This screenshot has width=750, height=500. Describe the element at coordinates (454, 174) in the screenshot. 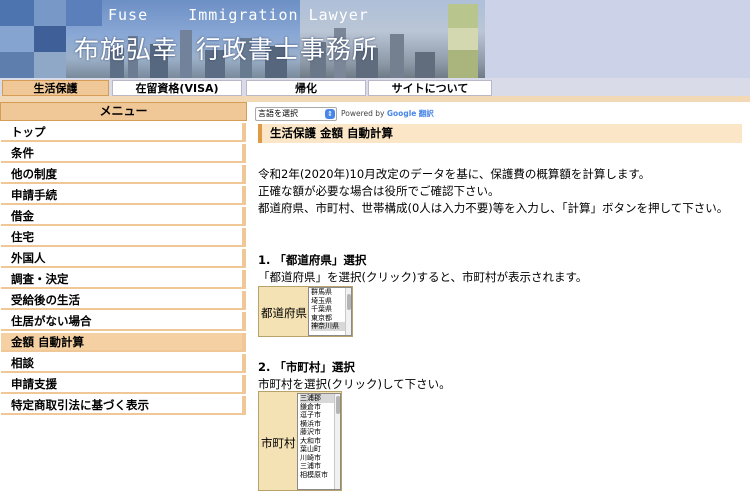

I see `intro-line-1: 令和2年(2020年)10月改定のデータを基に、保護費の概算額を計算します。` at that location.